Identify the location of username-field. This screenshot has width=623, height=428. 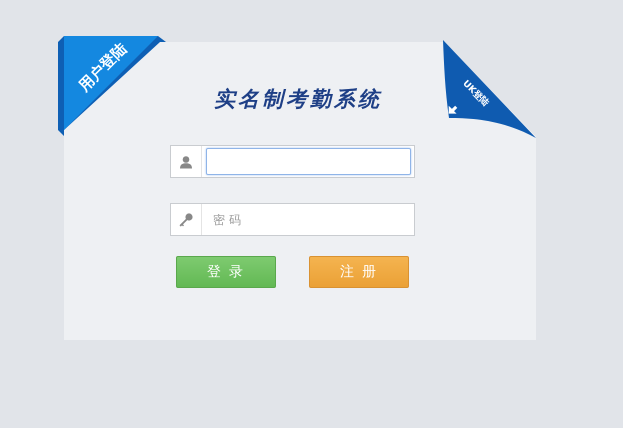
(292, 161).